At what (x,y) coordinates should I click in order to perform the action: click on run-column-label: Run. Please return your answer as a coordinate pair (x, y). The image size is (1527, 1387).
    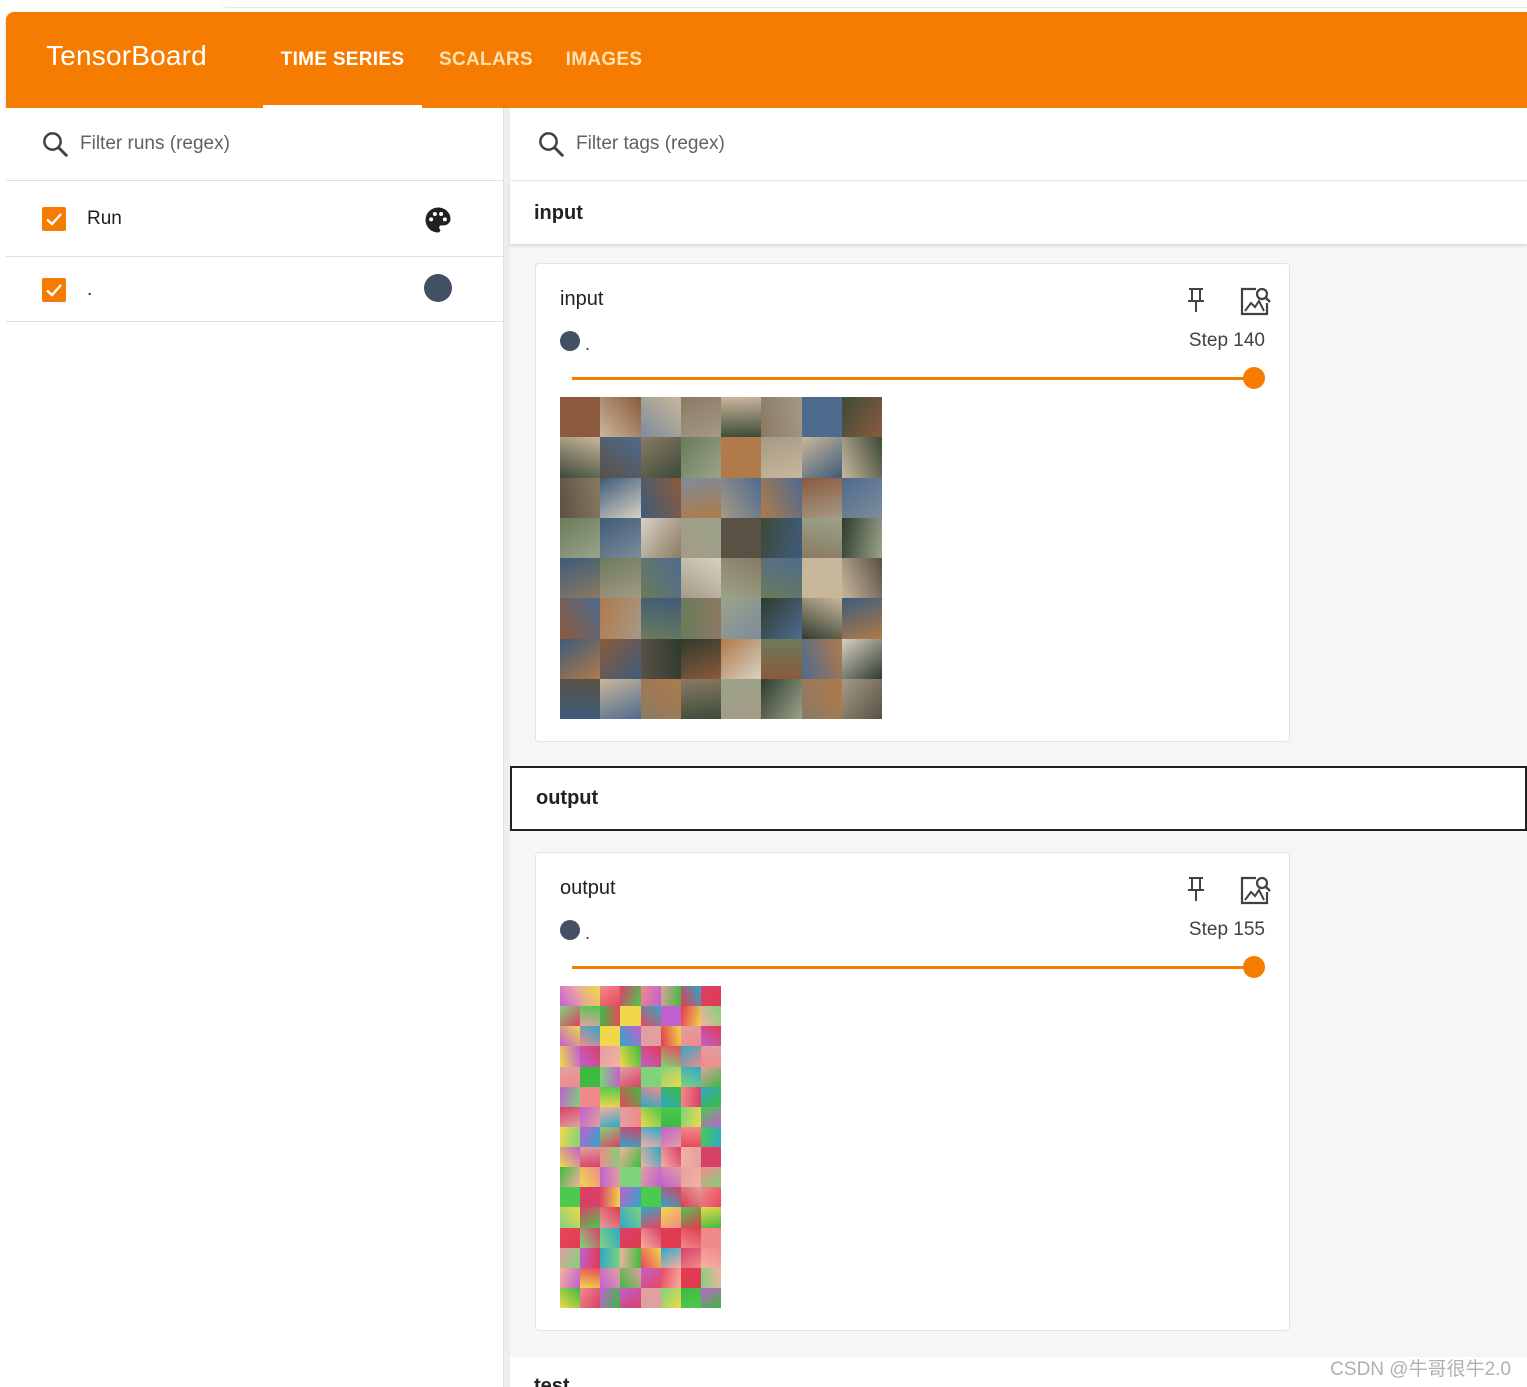
    Looking at the image, I should click on (104, 218).